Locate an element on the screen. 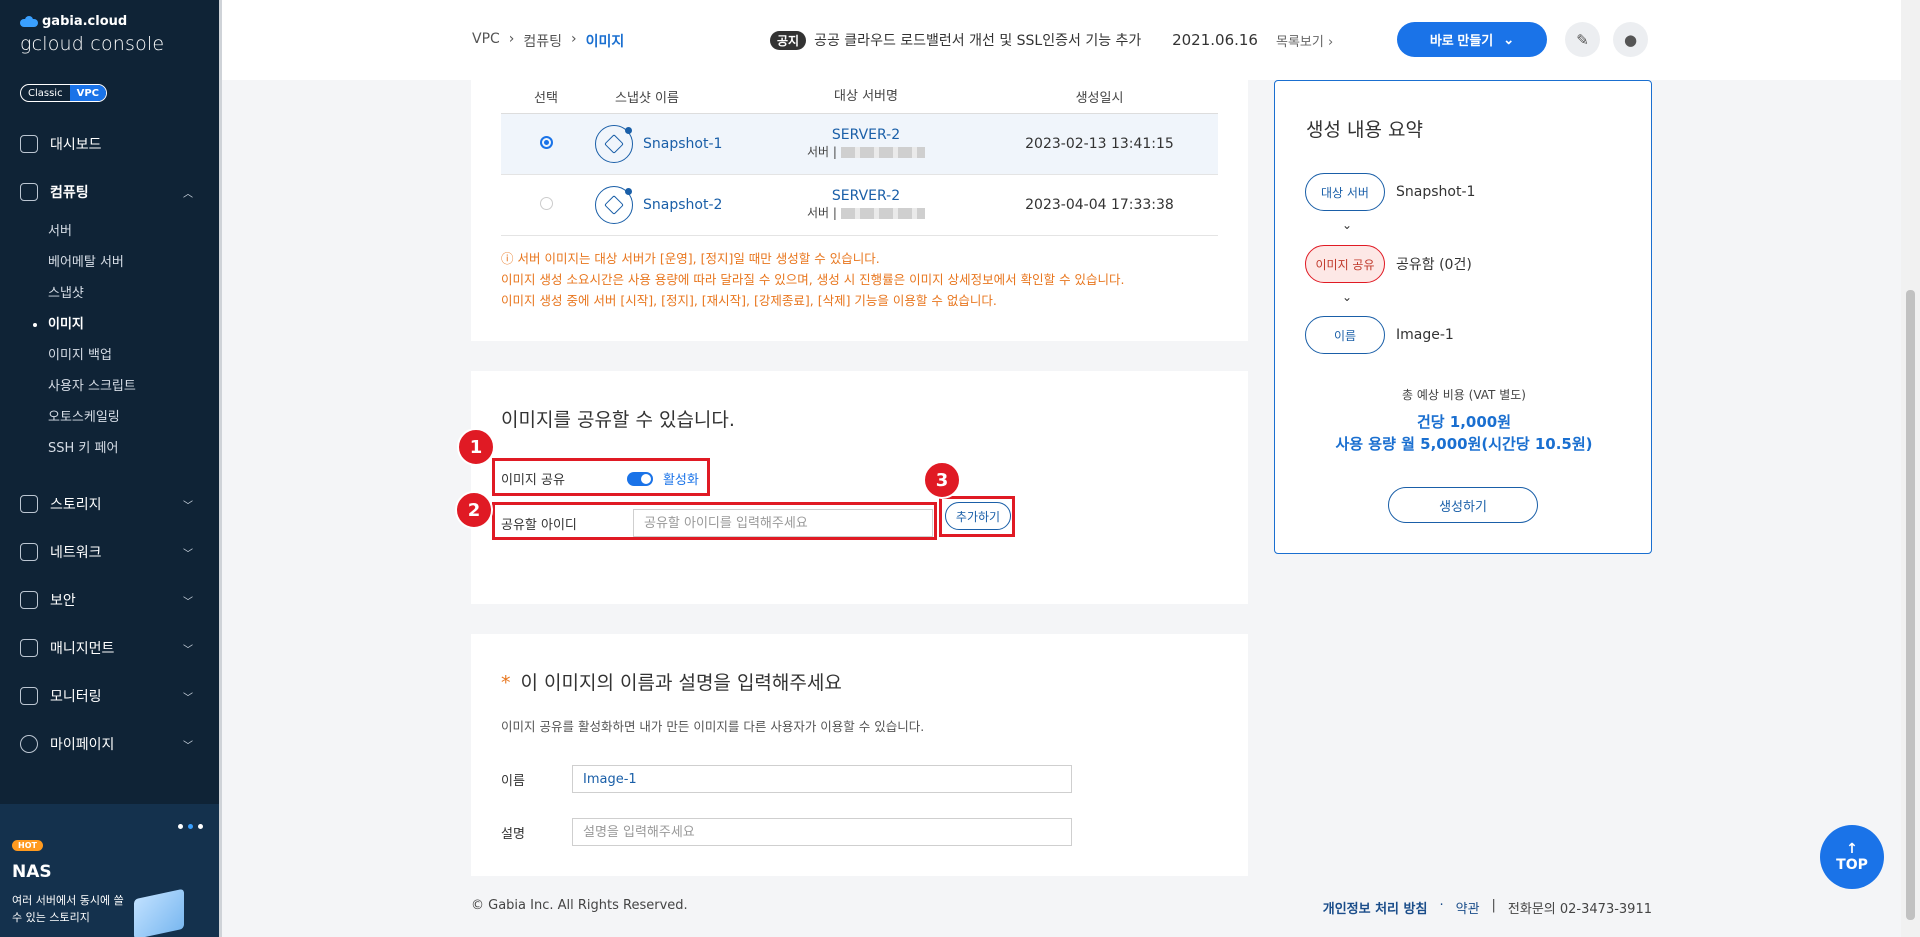  brand-big: gcloud console is located at coordinates (92, 44).